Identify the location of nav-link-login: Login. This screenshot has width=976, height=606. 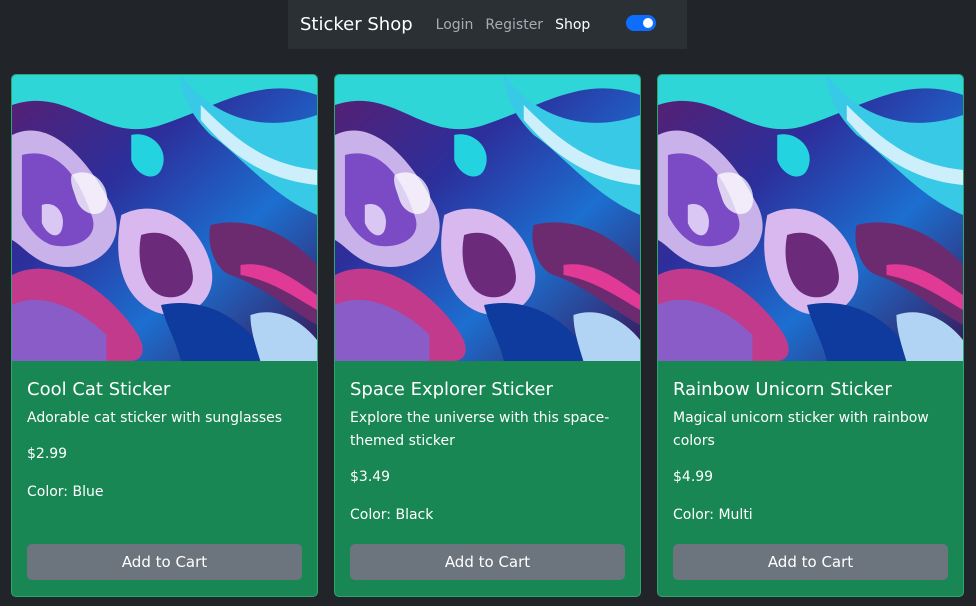
(455, 25).